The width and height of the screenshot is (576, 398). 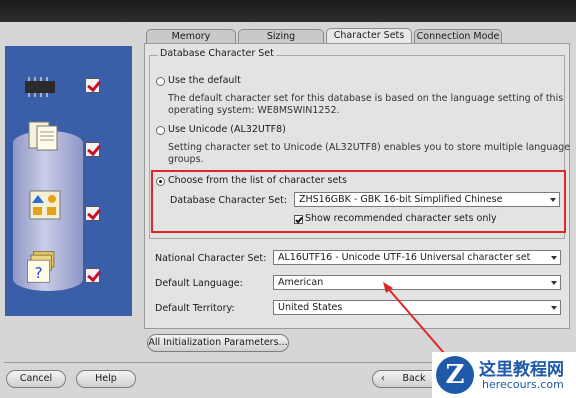 What do you see at coordinates (211, 258) in the screenshot?
I see `national-charset-label: National Character Set:` at bounding box center [211, 258].